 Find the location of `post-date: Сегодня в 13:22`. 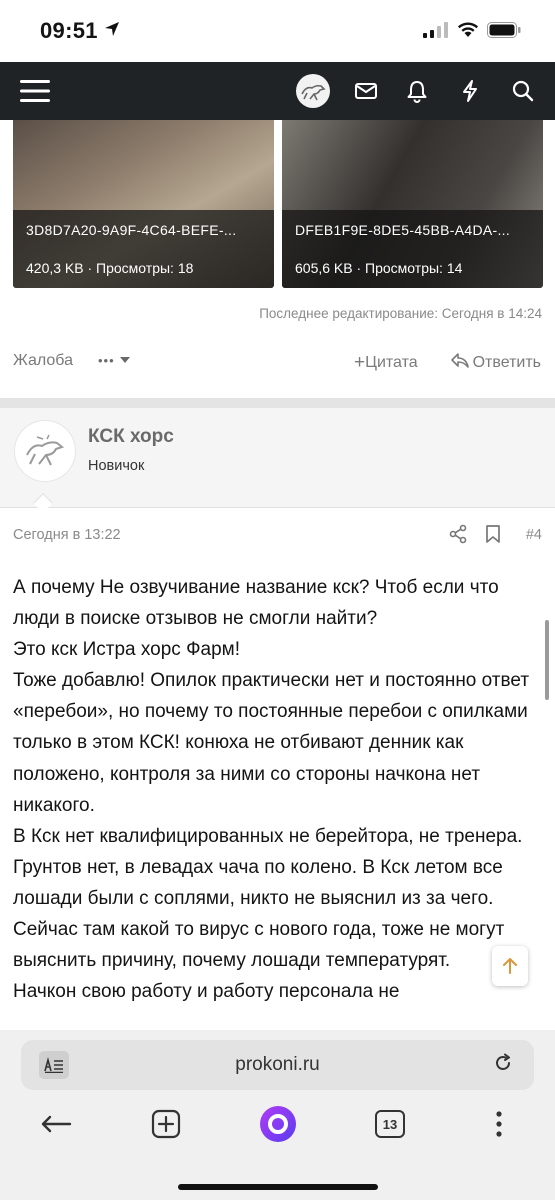

post-date: Сегодня в 13:22 is located at coordinates (67, 535).